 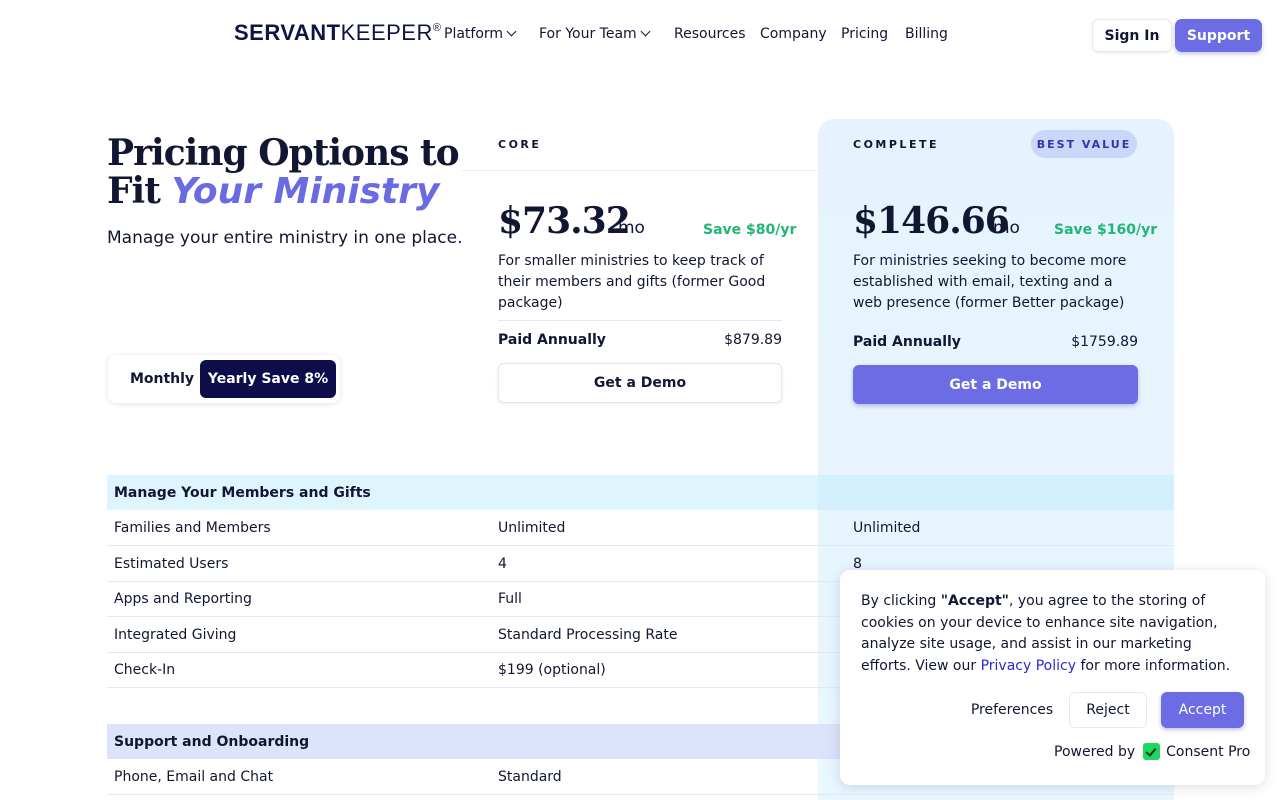 What do you see at coordinates (1153, 665) in the screenshot?
I see `cookie-text-suffix: for more information.` at bounding box center [1153, 665].